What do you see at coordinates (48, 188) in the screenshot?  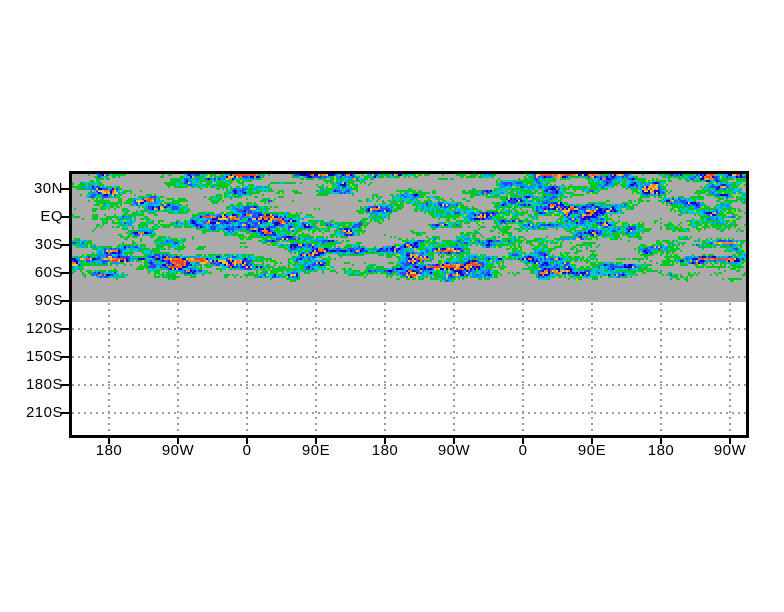 I see `y-tick-label: 30N` at bounding box center [48, 188].